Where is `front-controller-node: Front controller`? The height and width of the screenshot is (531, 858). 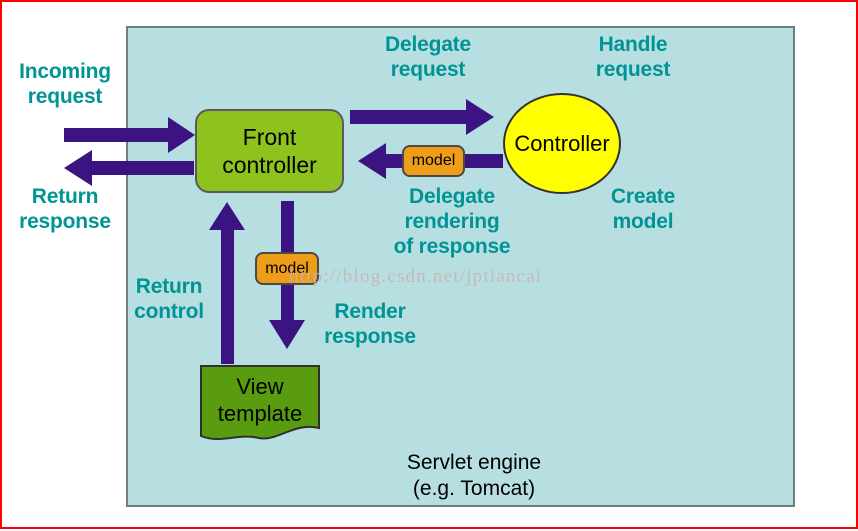 front-controller-node: Front controller is located at coordinates (269, 151).